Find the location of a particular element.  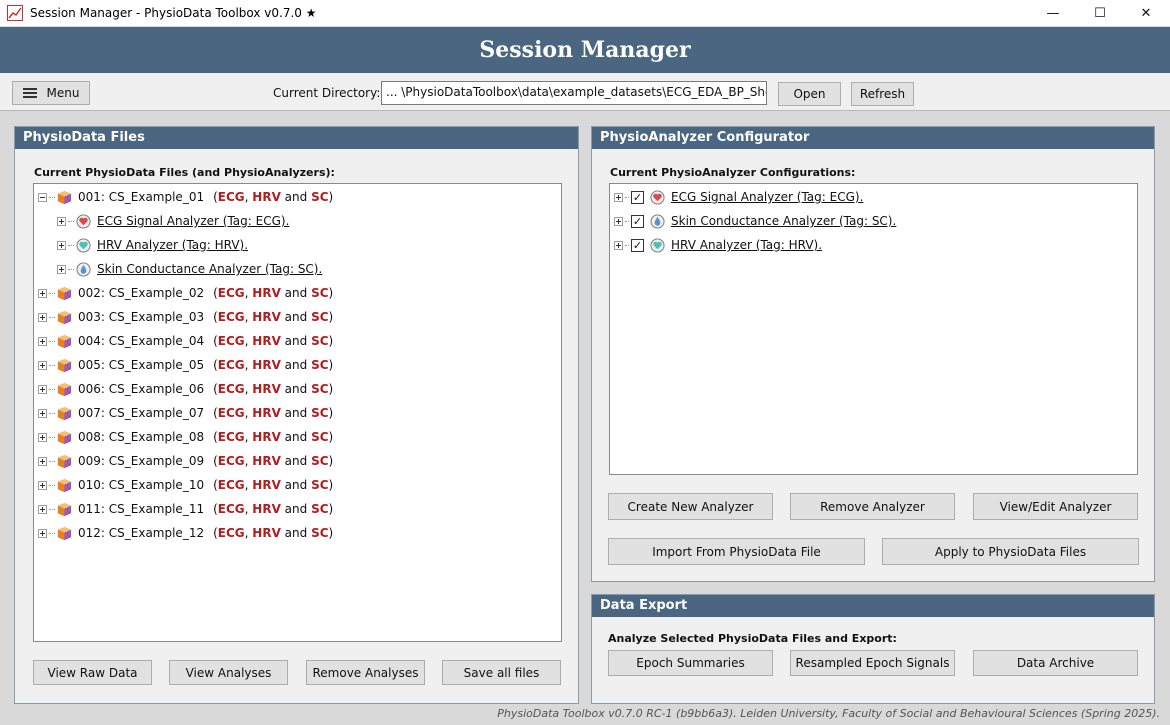

file-row-001: 001: CS_Example_01 ( ECG , HRV and SC ) is located at coordinates (185, 197).